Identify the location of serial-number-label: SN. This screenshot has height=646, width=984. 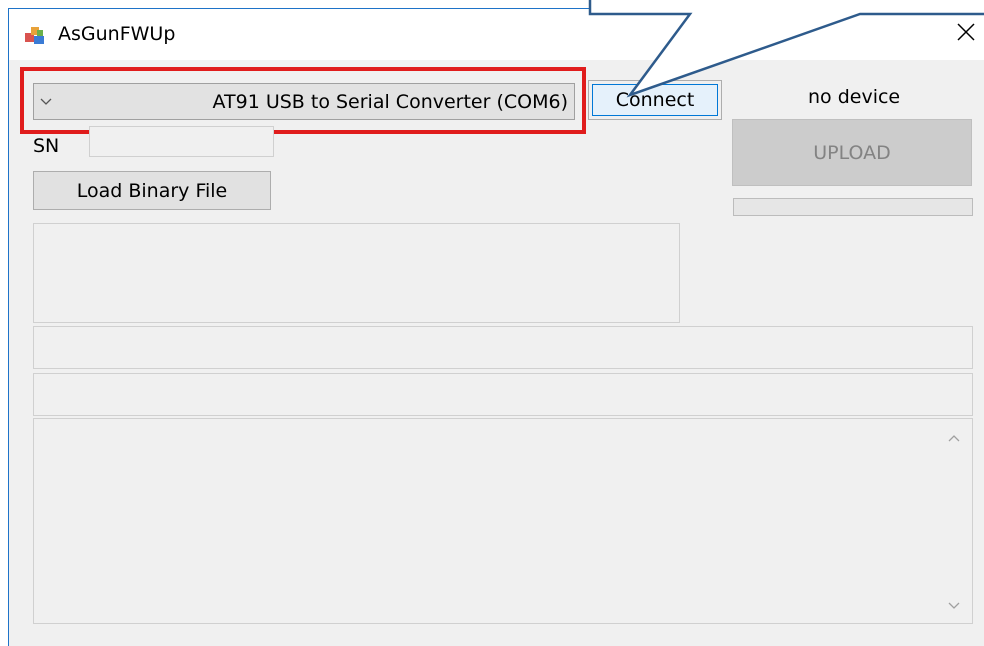
(46, 146).